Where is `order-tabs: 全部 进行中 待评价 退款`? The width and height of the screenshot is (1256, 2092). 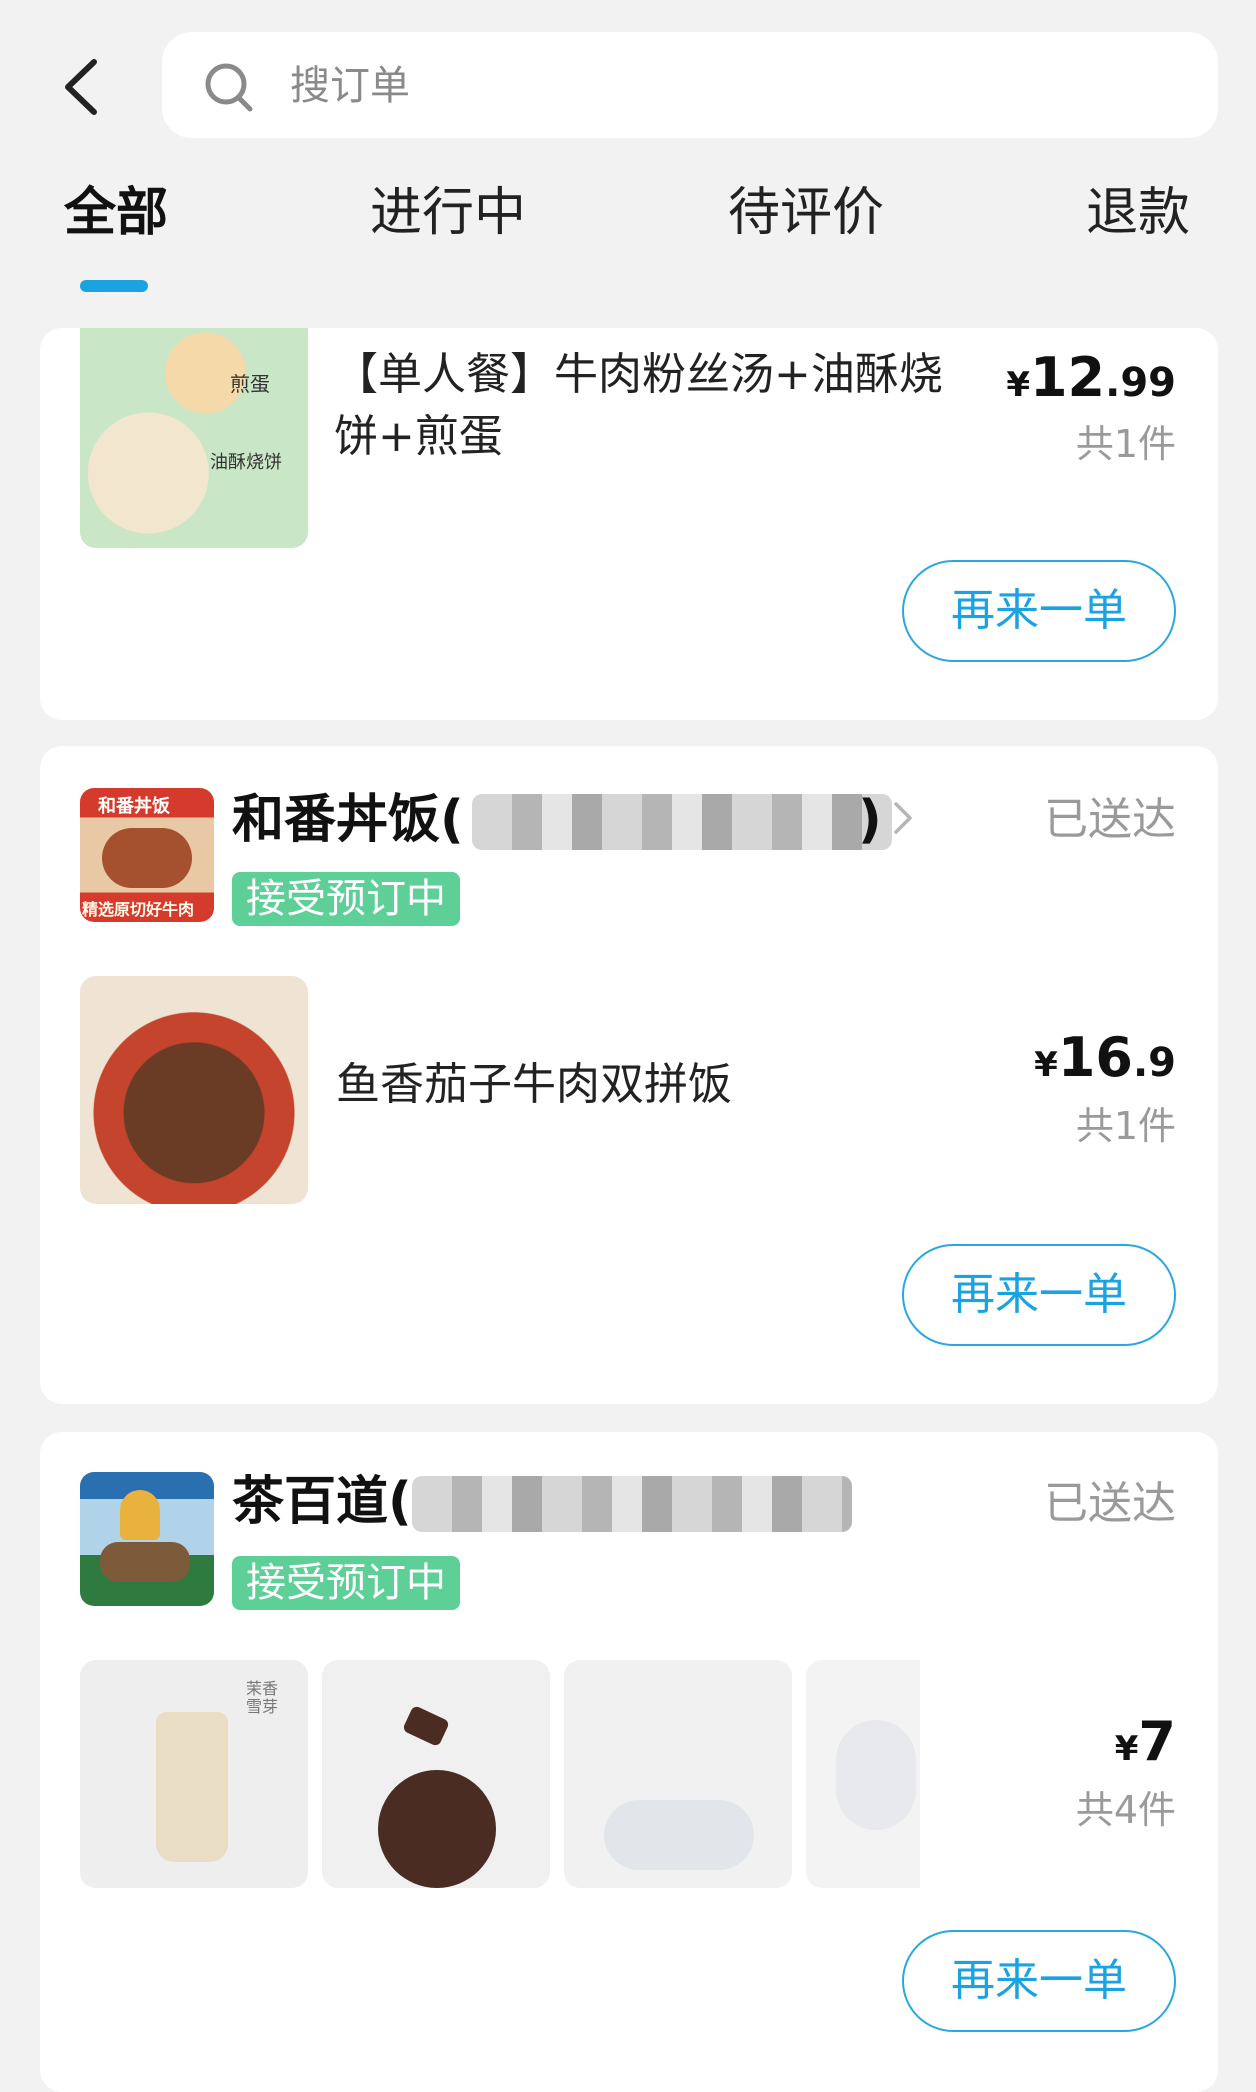 order-tabs: 全部 进行中 待评价 退款 is located at coordinates (628, 218).